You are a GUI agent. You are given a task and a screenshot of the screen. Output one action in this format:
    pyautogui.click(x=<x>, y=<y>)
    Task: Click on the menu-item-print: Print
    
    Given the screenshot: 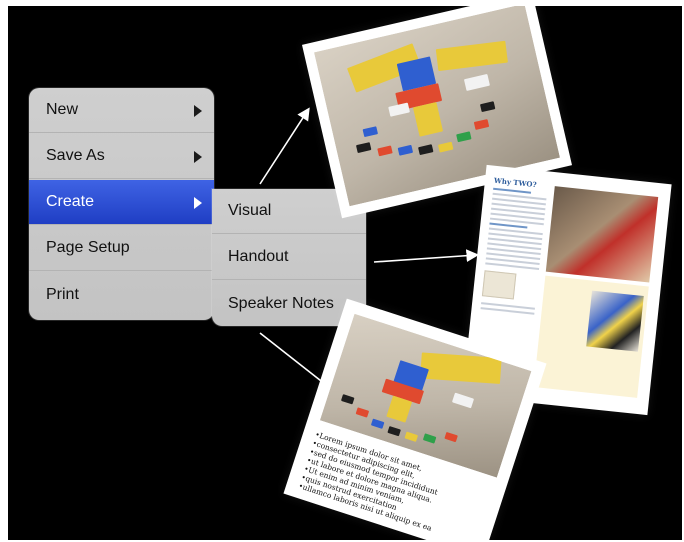 What is the action you would take?
    pyautogui.click(x=121, y=294)
    